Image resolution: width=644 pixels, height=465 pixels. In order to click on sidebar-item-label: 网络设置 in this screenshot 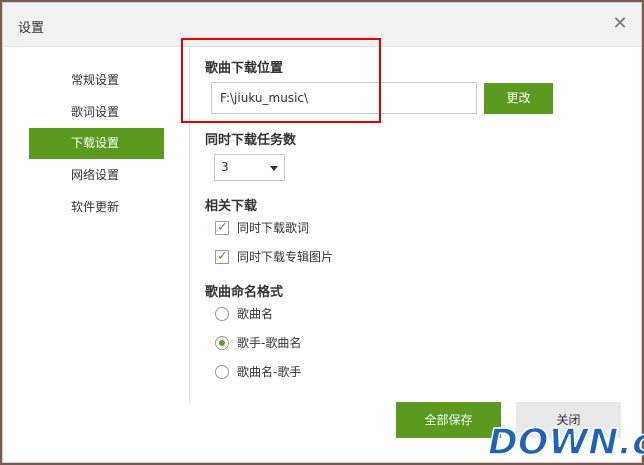, I will do `click(95, 175)`.